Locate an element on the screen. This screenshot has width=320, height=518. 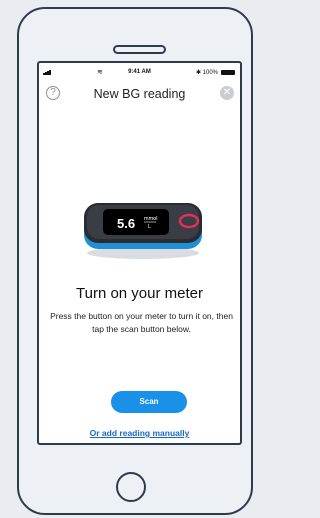
home-button is located at coordinates (131, 487).